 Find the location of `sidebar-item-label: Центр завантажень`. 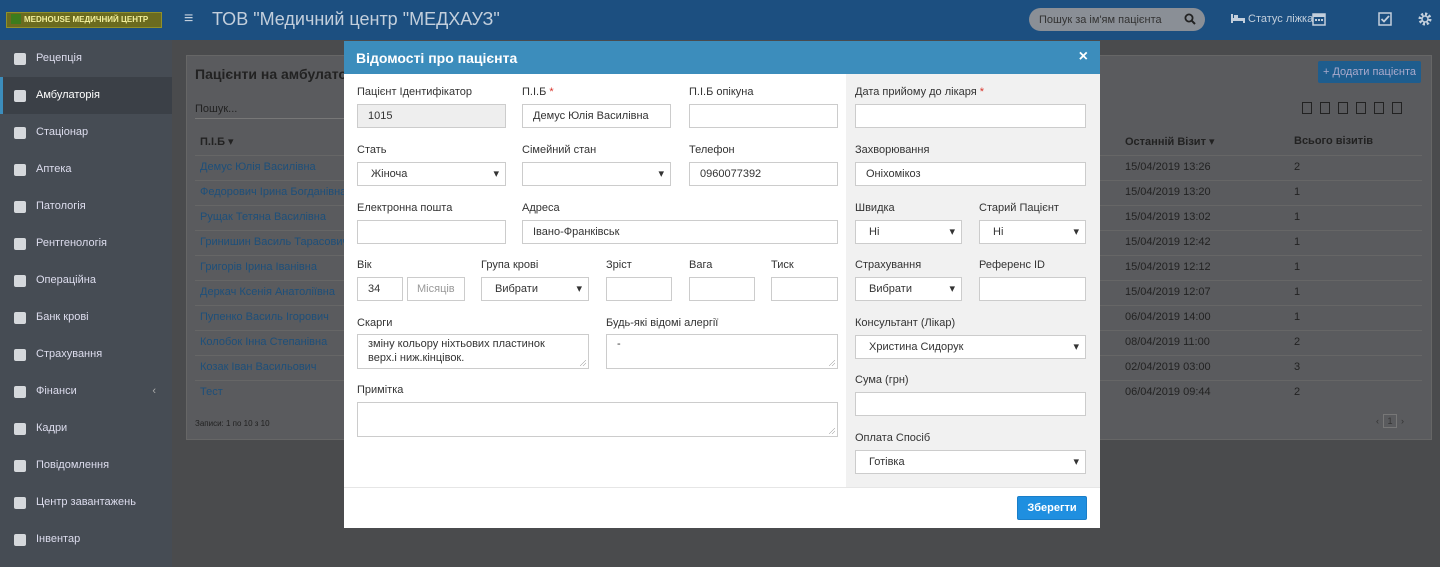

sidebar-item-label: Центр завантажень is located at coordinates (86, 502).